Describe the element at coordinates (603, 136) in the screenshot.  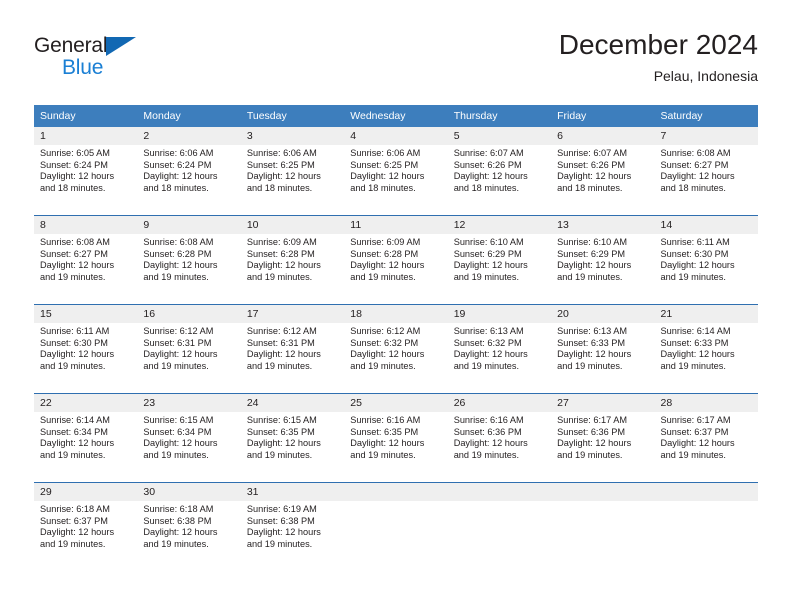
I see `day-number: 6` at that location.